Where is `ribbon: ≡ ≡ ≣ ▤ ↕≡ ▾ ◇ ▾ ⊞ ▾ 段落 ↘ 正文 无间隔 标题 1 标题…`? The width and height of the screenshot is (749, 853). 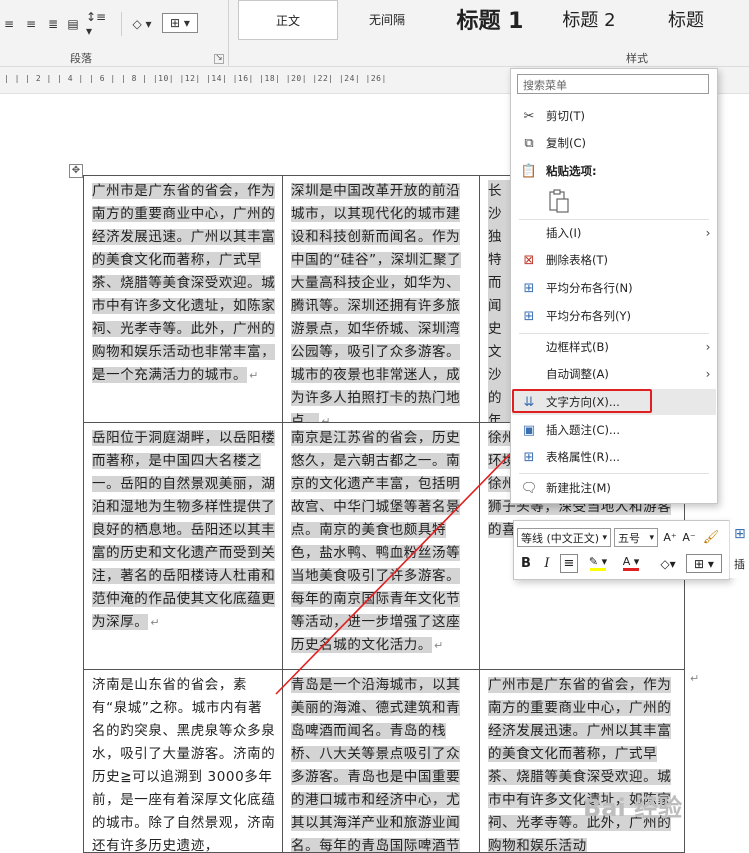
ribbon: ≡ ≡ ≣ ▤ ↕≡ ▾ ◇ ▾ ⊞ ▾ 段落 ↘ 正文 无间隔 标题 1 标题… is located at coordinates (374, 33).